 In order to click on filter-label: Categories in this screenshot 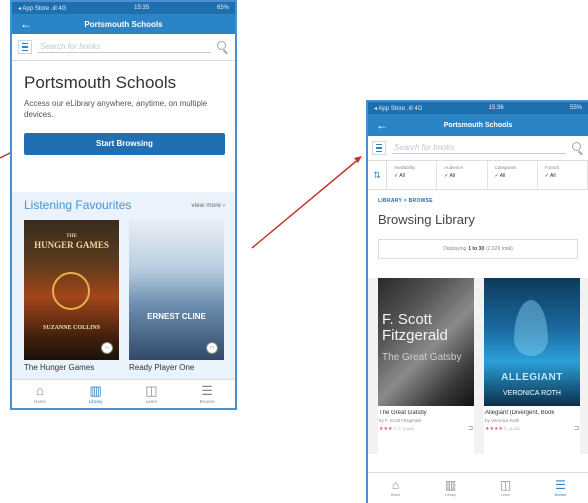, I will do `click(505, 167)`.